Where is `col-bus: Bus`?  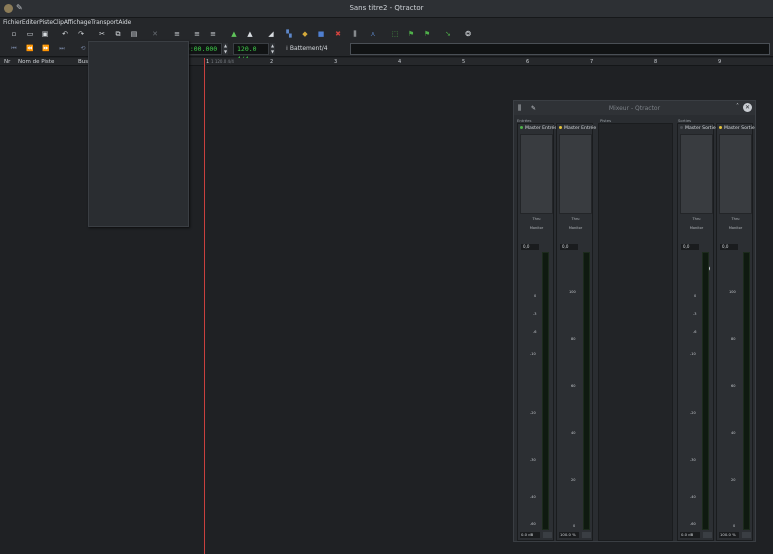 col-bus: Bus is located at coordinates (83, 62).